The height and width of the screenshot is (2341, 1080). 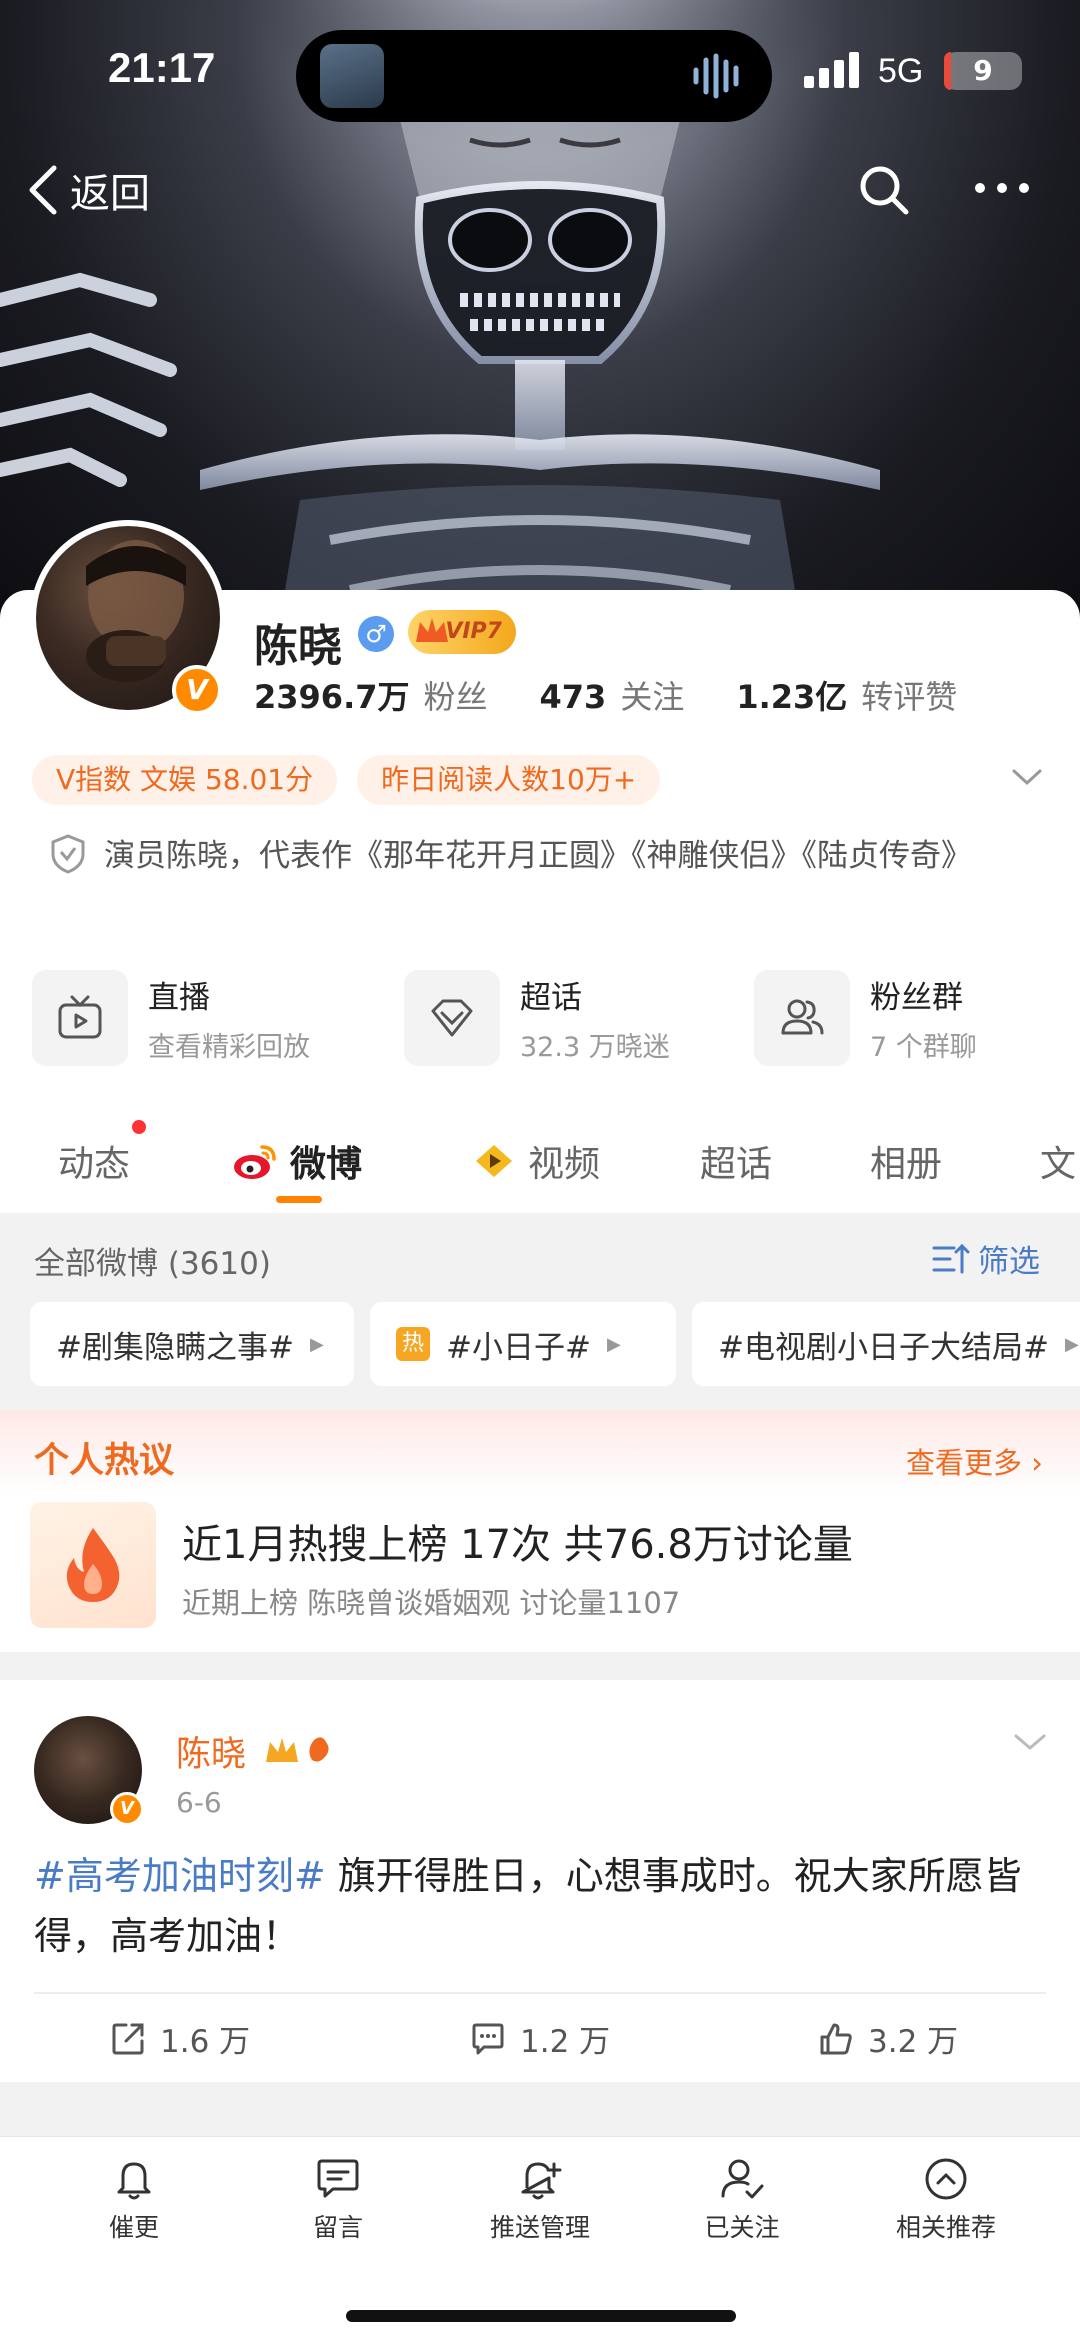 What do you see at coordinates (539, 2227) in the screenshot?
I see `push-settings-label: 推送管理` at bounding box center [539, 2227].